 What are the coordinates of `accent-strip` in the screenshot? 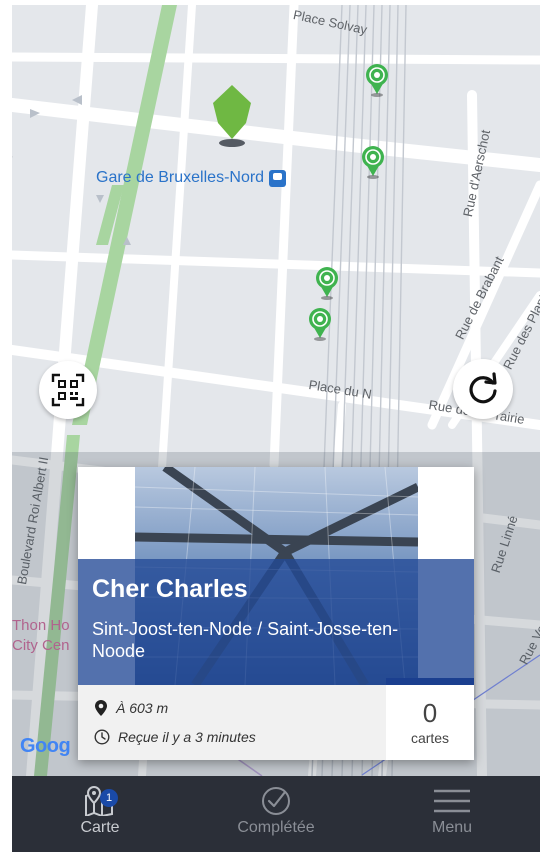 It's located at (430, 681).